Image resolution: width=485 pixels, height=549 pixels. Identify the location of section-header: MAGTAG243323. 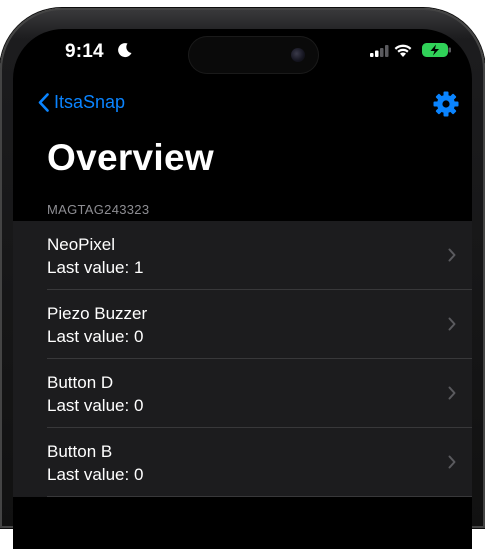
(98, 209).